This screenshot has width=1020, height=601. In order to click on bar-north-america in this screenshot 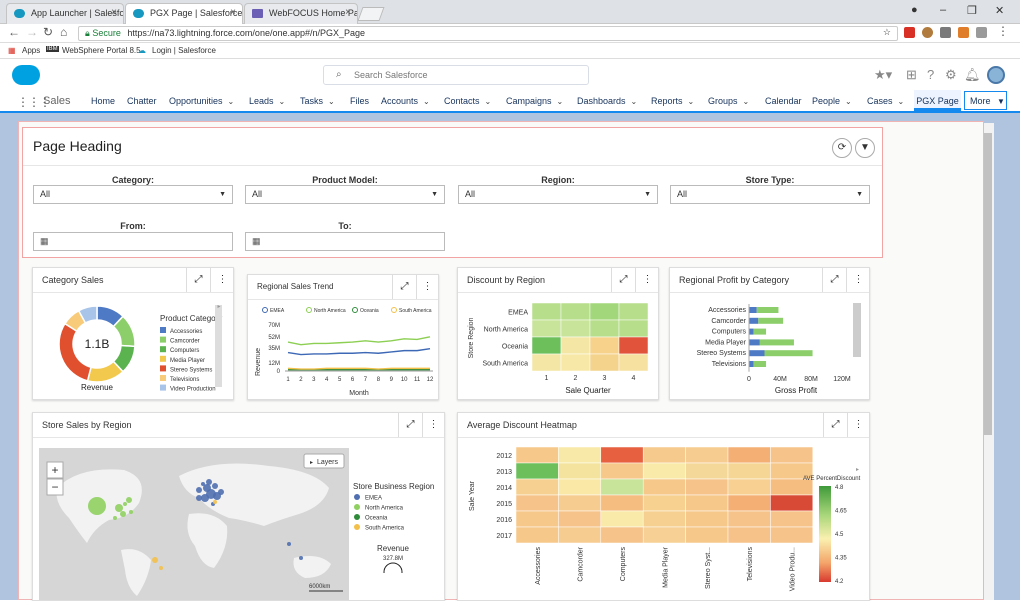, I will do `click(760, 331)`.